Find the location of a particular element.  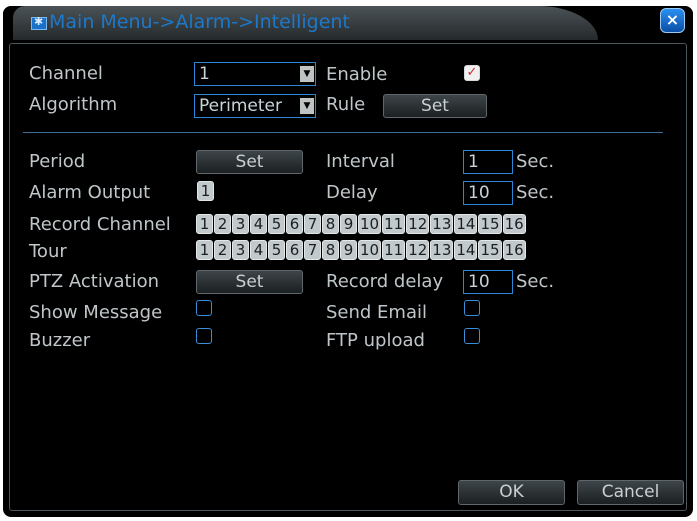

record-channel-13: 13 is located at coordinates (442, 224).